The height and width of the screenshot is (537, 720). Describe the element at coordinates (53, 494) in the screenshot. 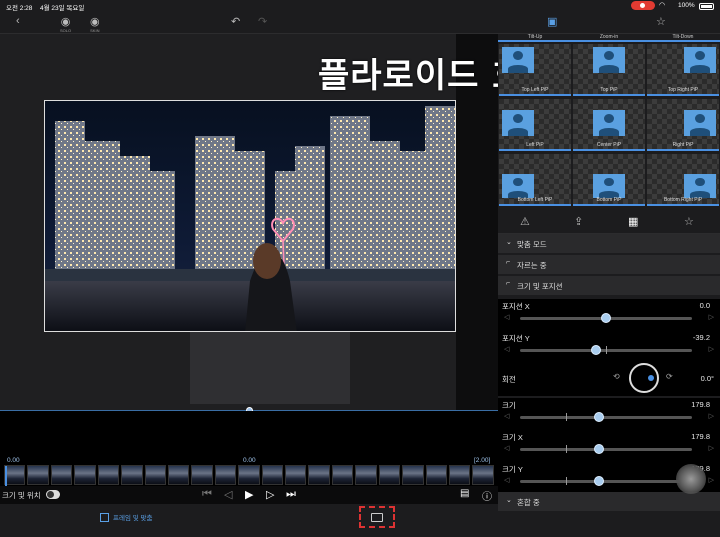

I see `keyframe-toggle` at that location.